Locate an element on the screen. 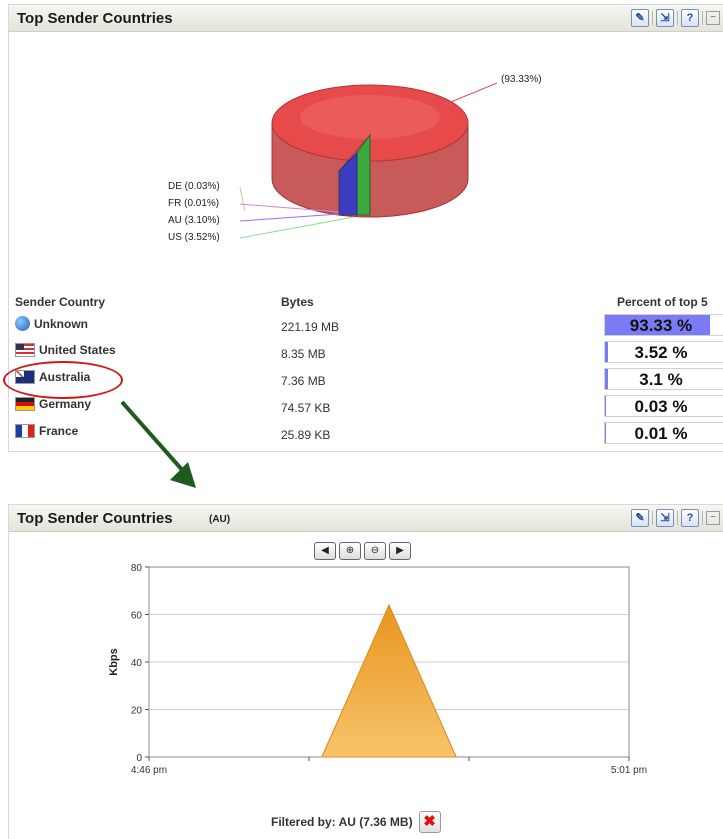  y-tick-label: 60 is located at coordinates (137, 616).